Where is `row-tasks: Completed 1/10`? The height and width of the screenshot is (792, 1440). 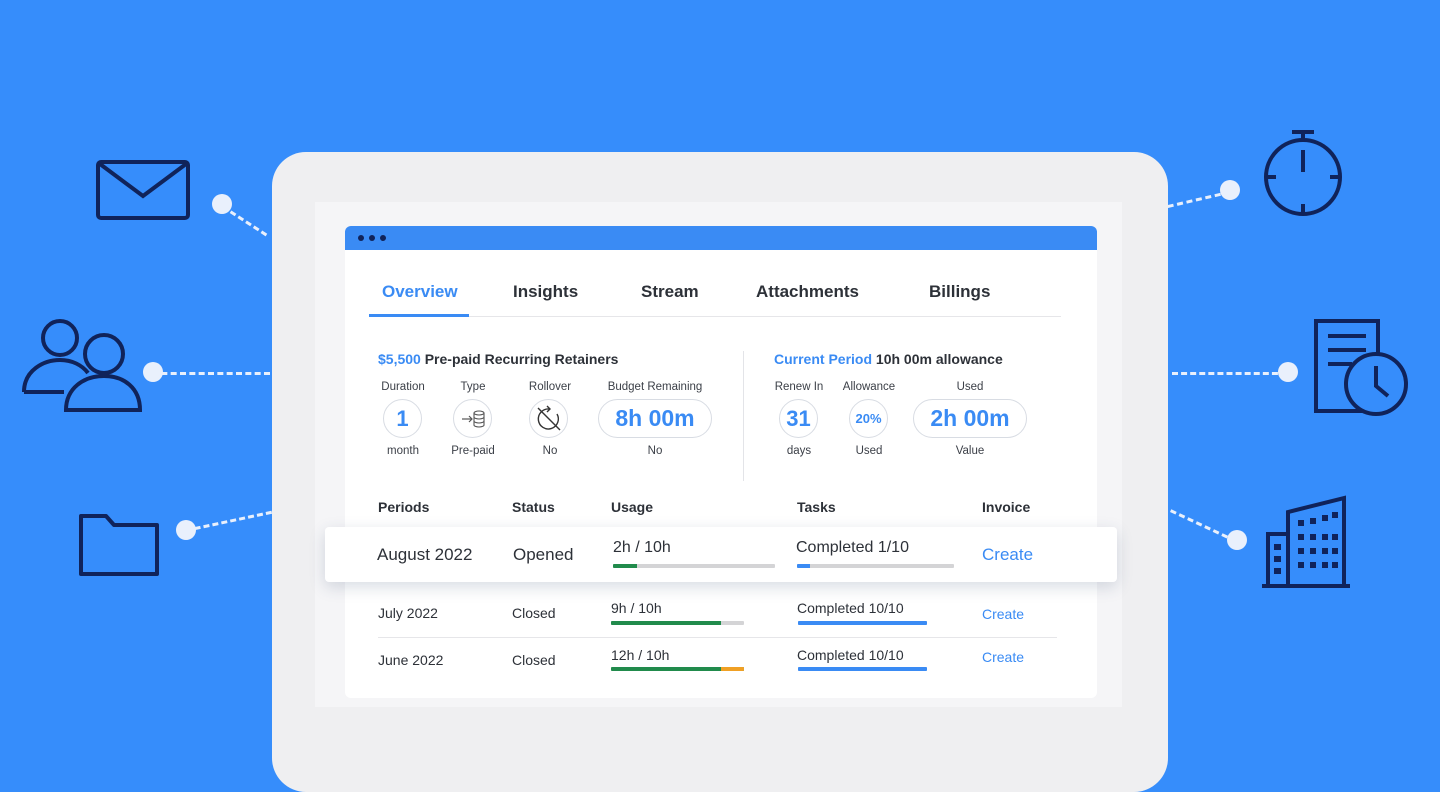
row-tasks: Completed 1/10 is located at coordinates (852, 547).